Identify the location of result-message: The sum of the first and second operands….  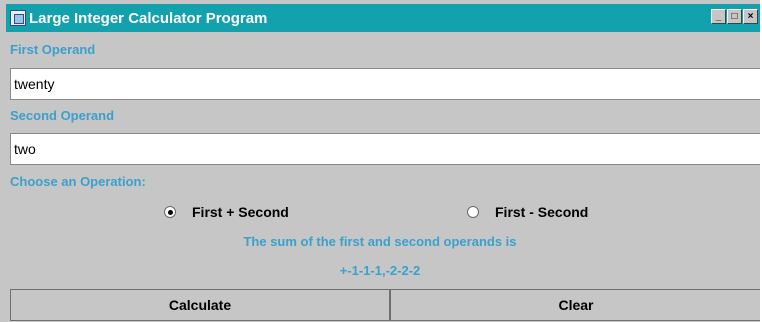
(380, 241).